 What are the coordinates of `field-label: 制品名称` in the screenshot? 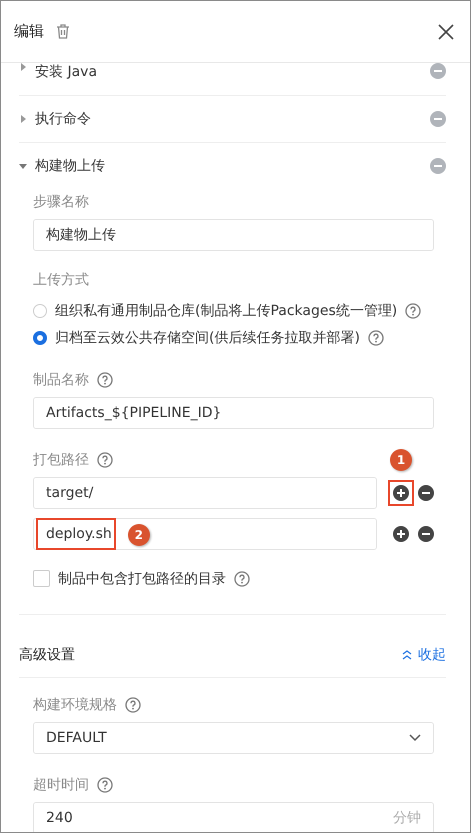 It's located at (61, 380).